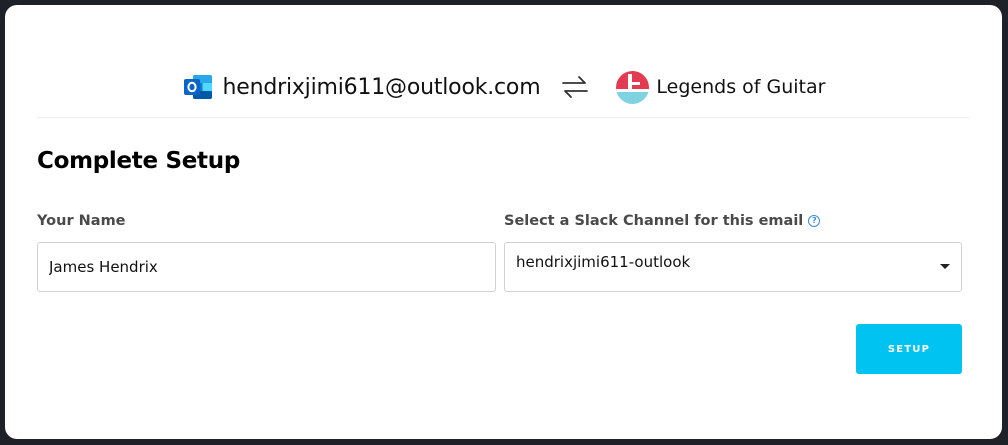  I want to click on outlook-icon, so click(198, 87).